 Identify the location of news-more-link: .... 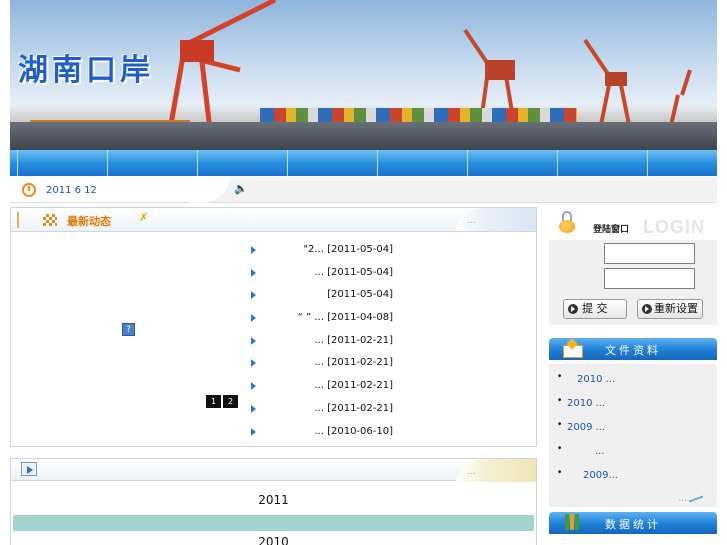
(471, 221).